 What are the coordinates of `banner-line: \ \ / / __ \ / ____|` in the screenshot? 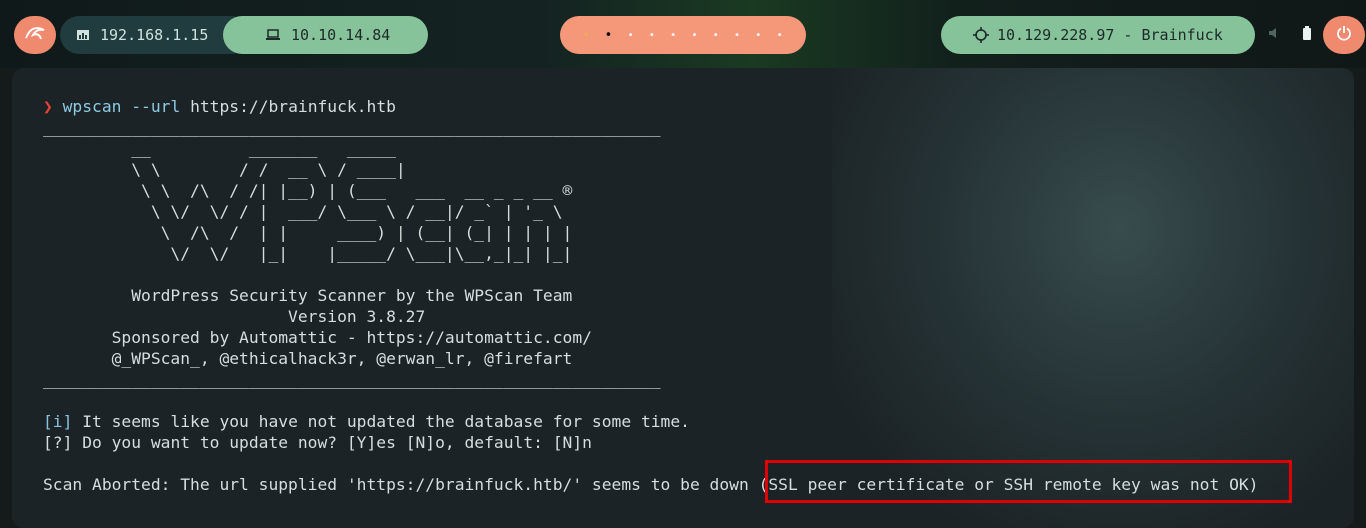 It's located at (224, 169).